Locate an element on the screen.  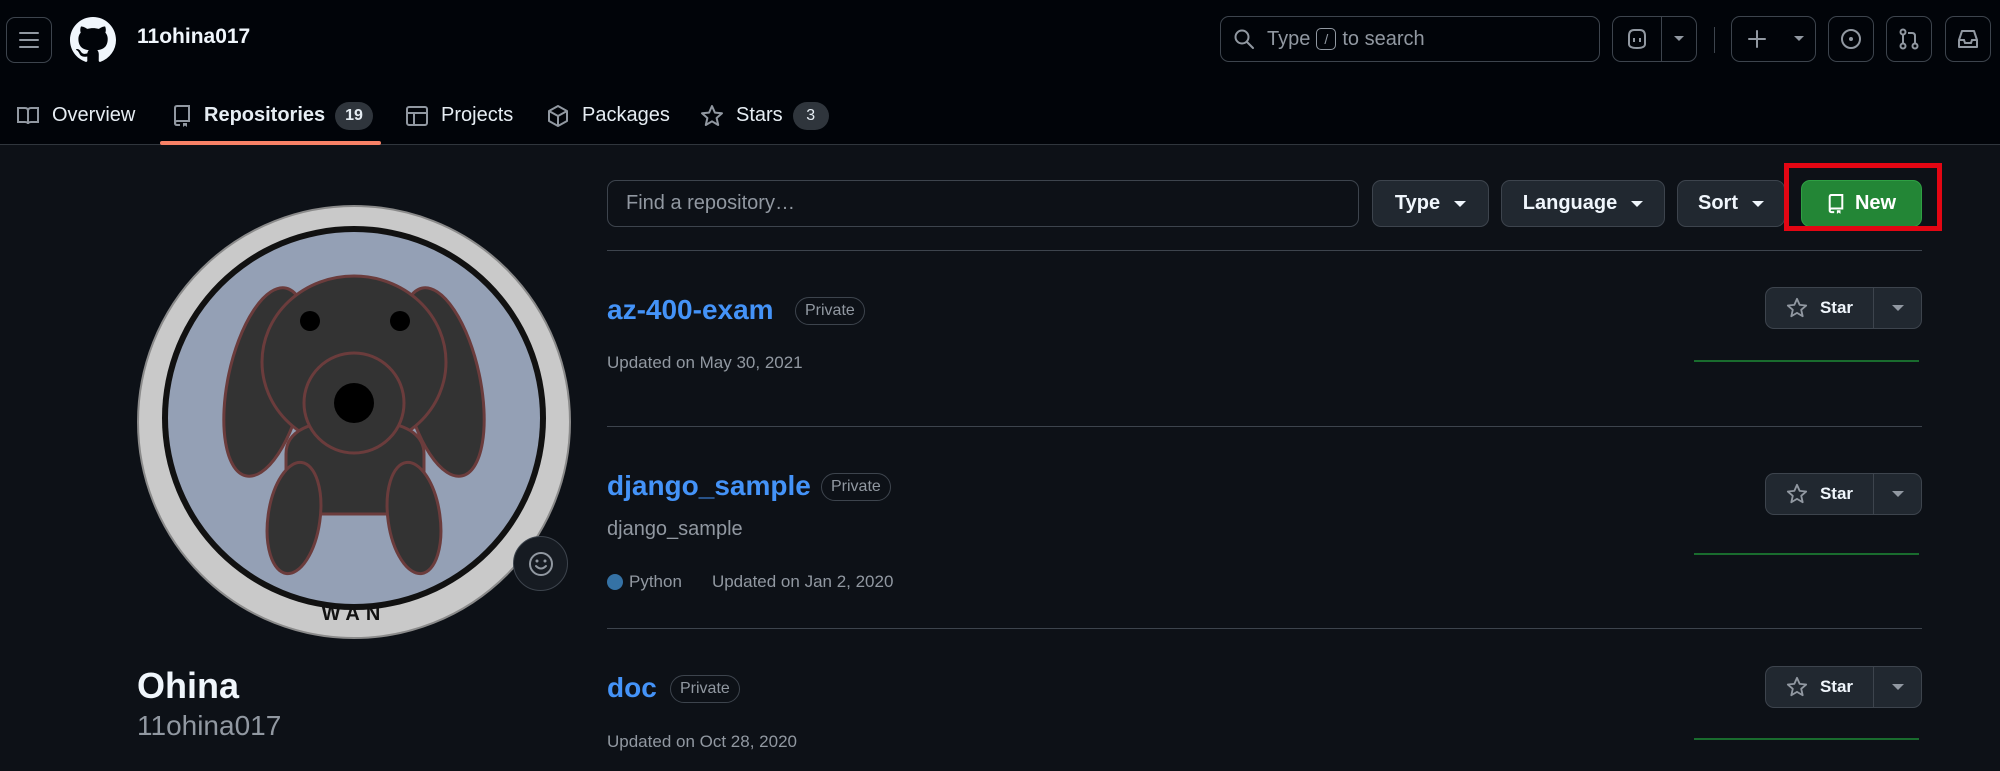
set-status-button is located at coordinates (540, 563).